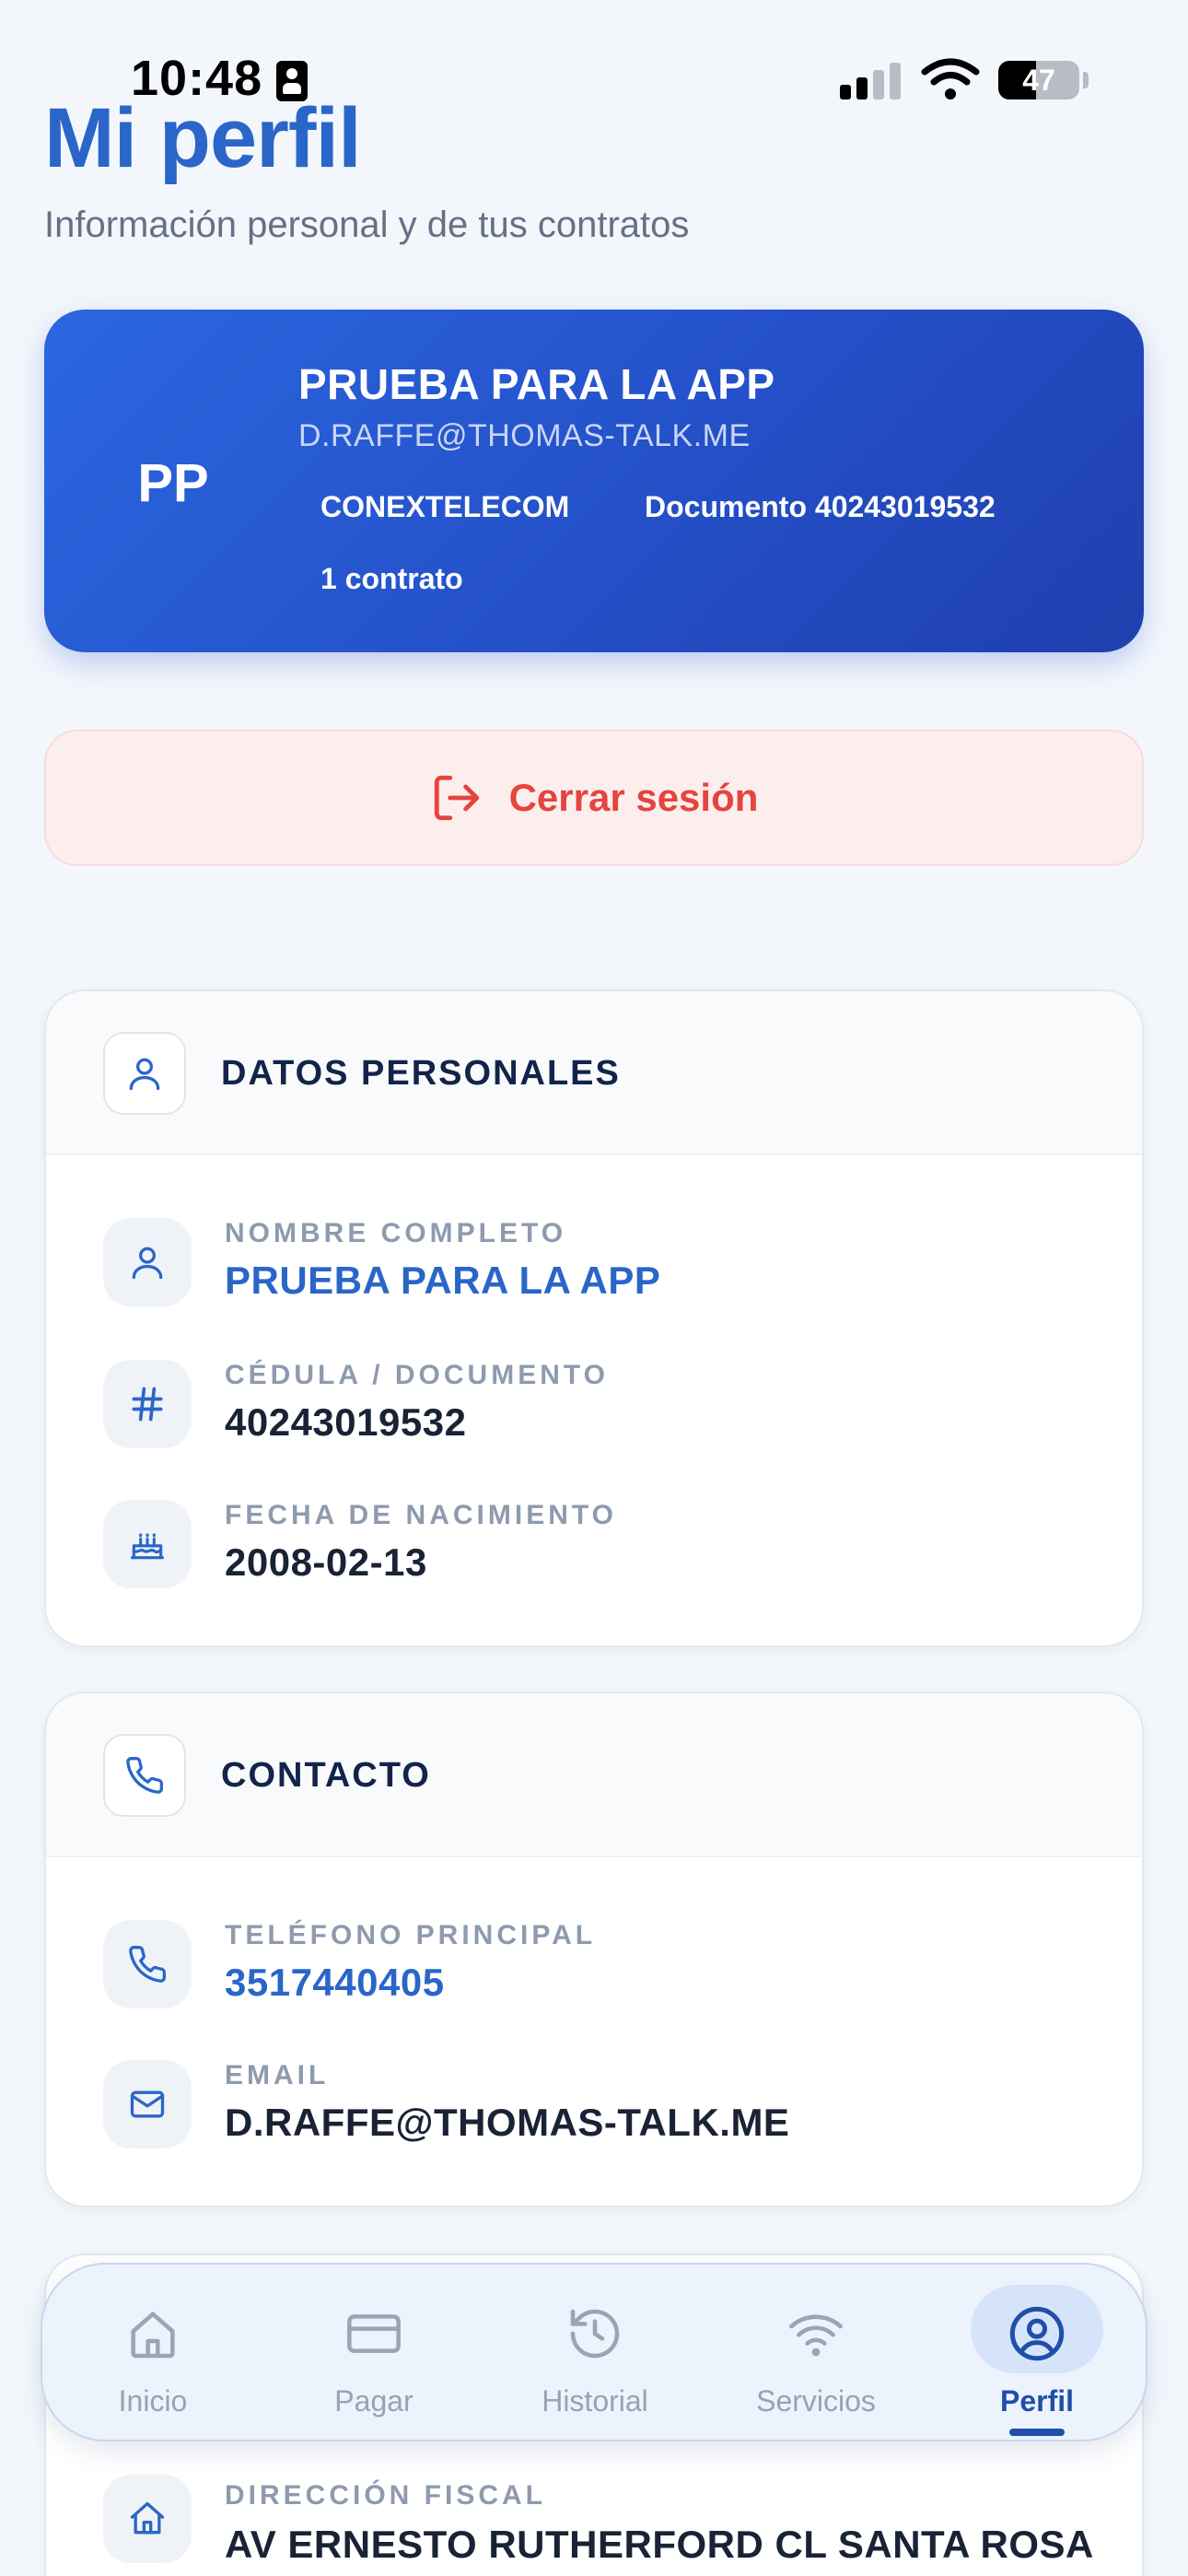 The height and width of the screenshot is (2576, 1188). What do you see at coordinates (456, 798) in the screenshot?
I see `logout-icon` at bounding box center [456, 798].